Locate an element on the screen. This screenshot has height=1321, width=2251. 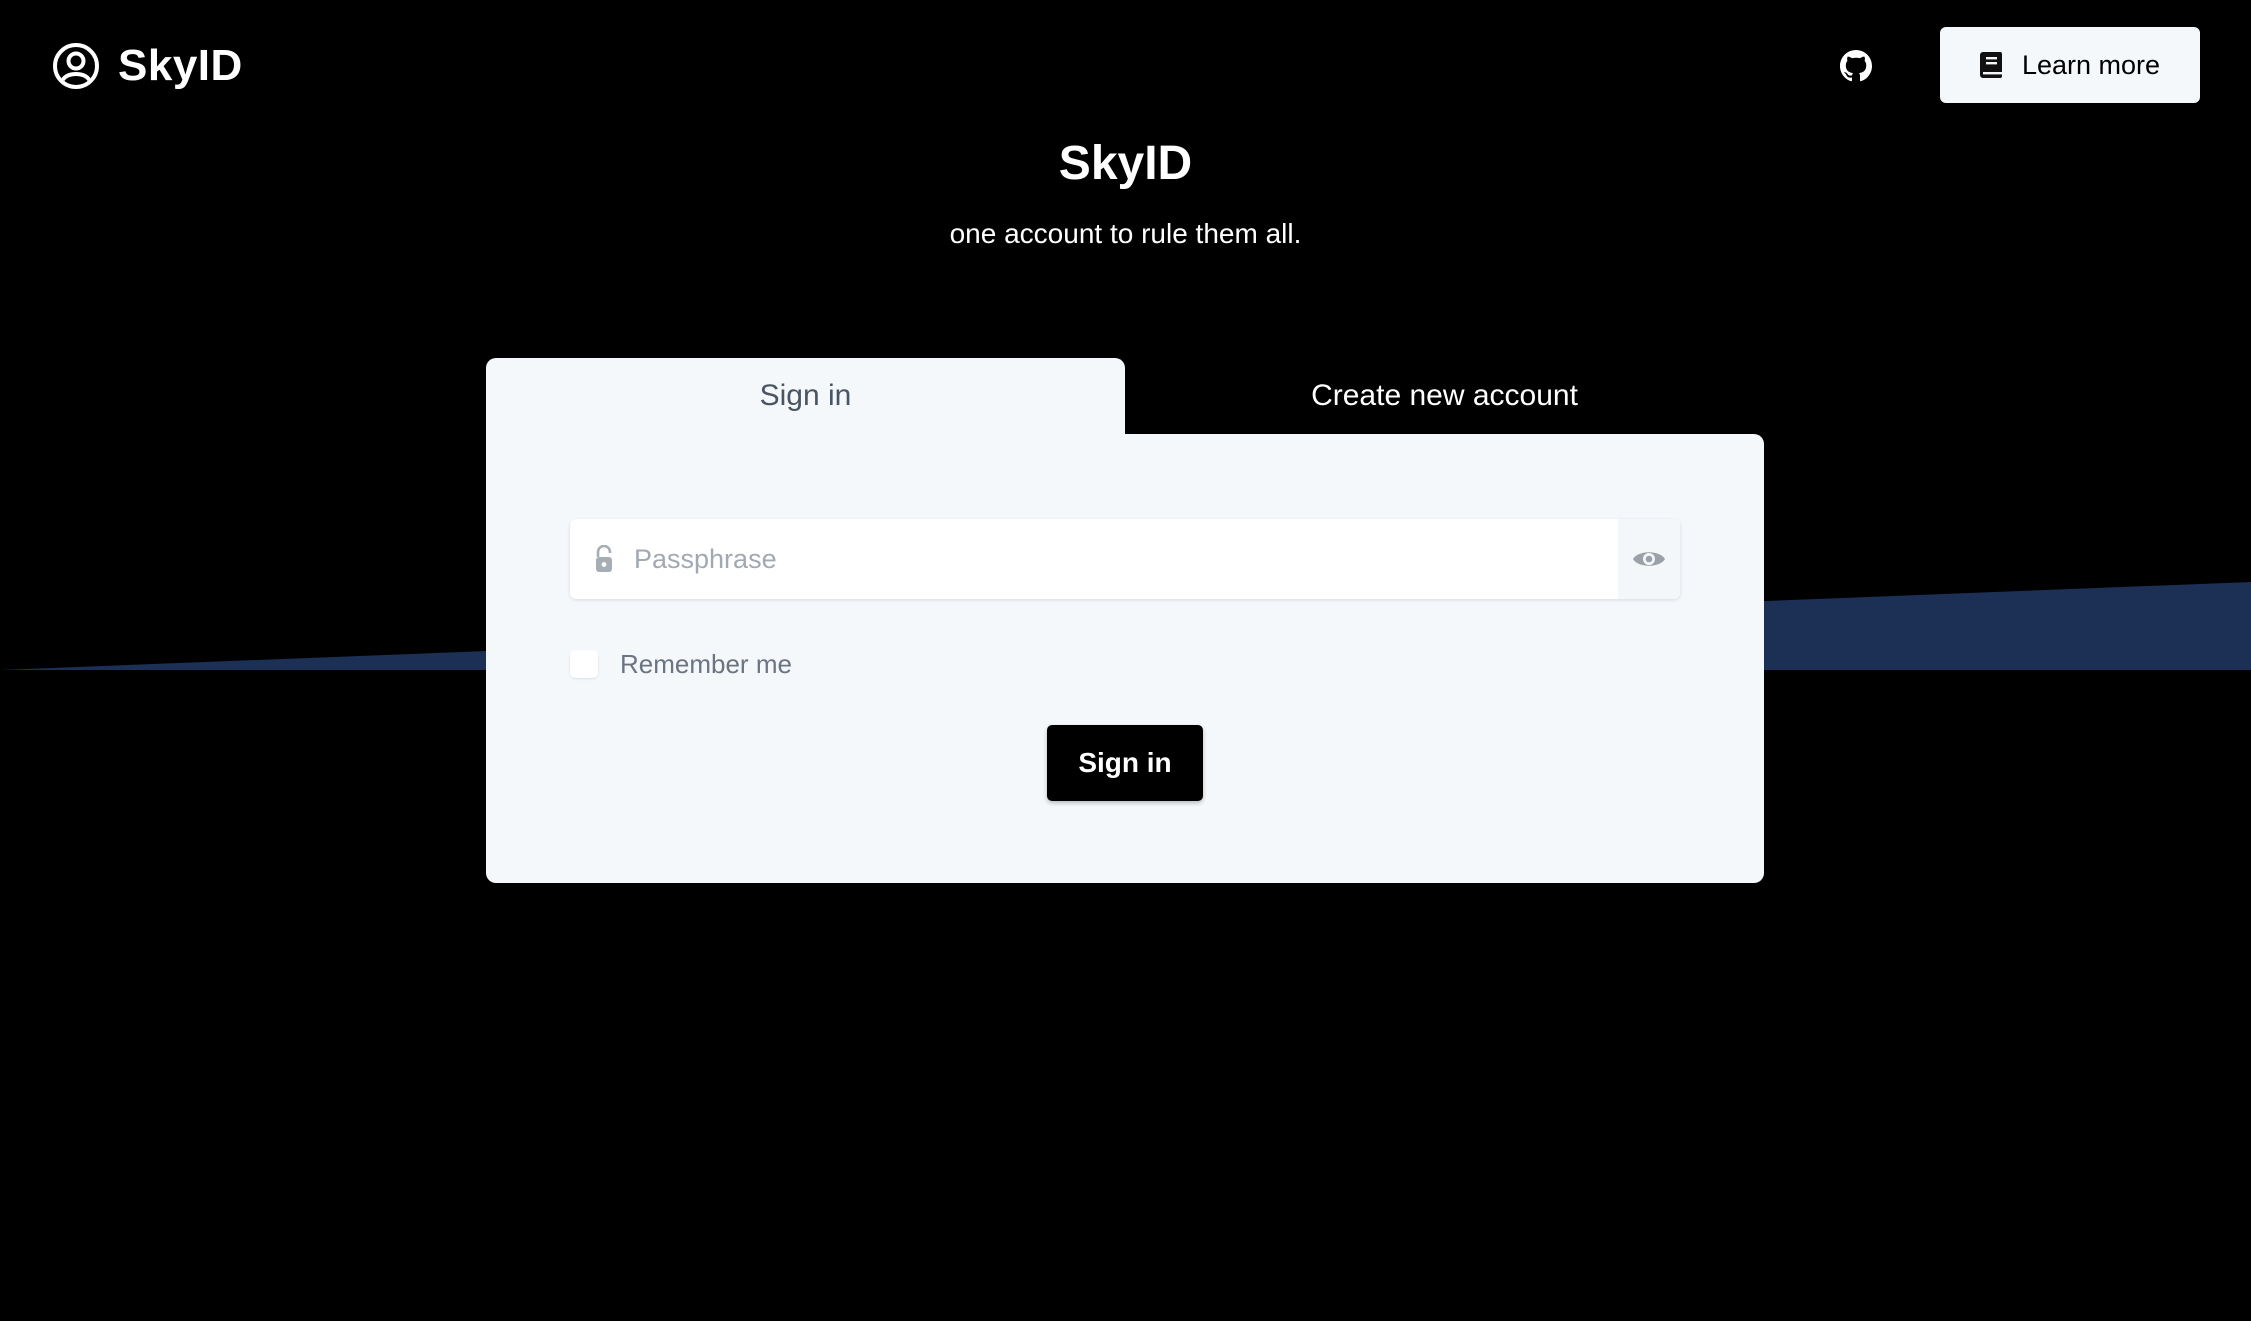
remember-me-row: Remember me is located at coordinates (681, 664).